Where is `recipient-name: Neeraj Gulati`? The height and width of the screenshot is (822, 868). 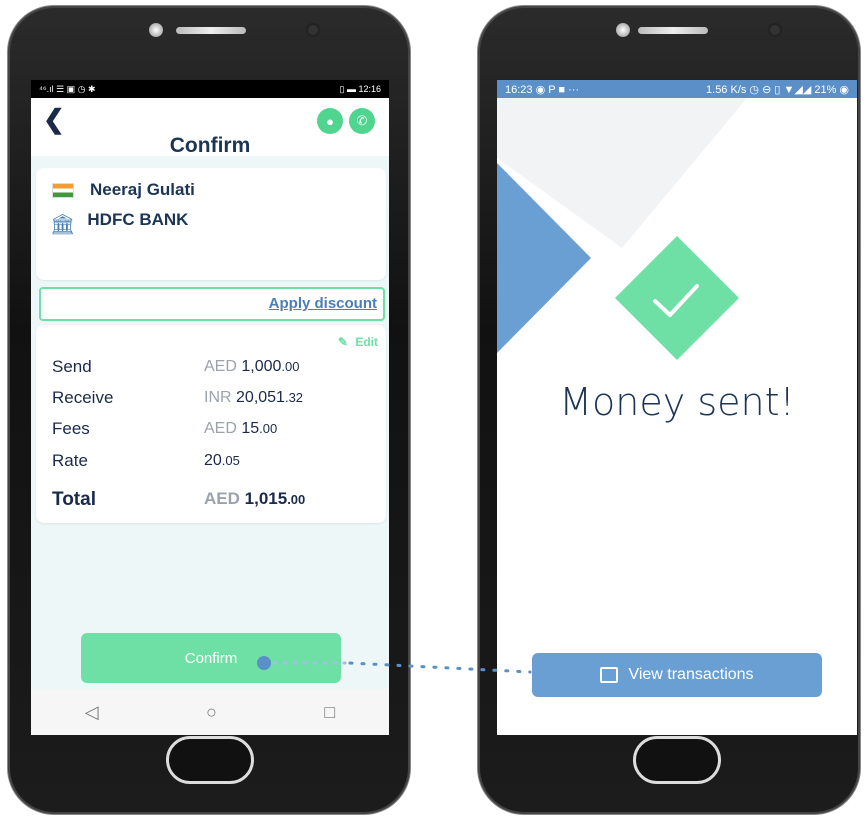 recipient-name: Neeraj Gulati is located at coordinates (142, 189).